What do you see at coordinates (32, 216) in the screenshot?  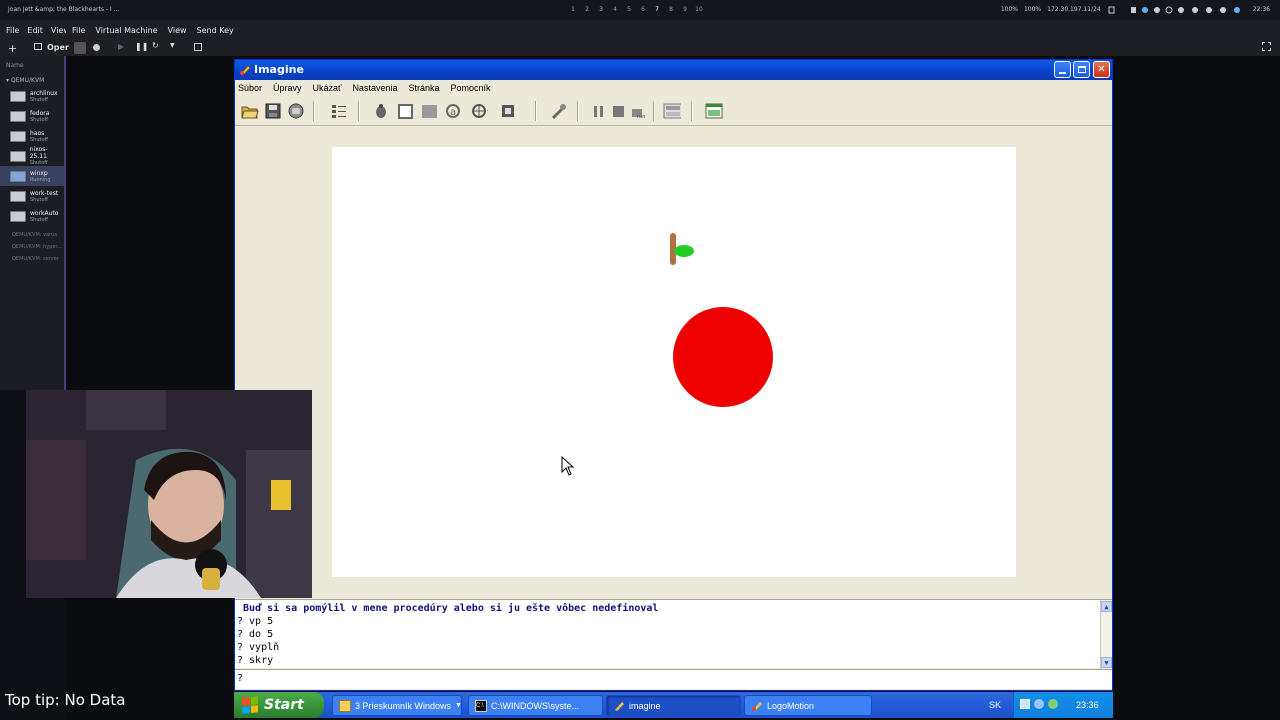 I see `vm-item-workAuto: workAuto Shutoff` at bounding box center [32, 216].